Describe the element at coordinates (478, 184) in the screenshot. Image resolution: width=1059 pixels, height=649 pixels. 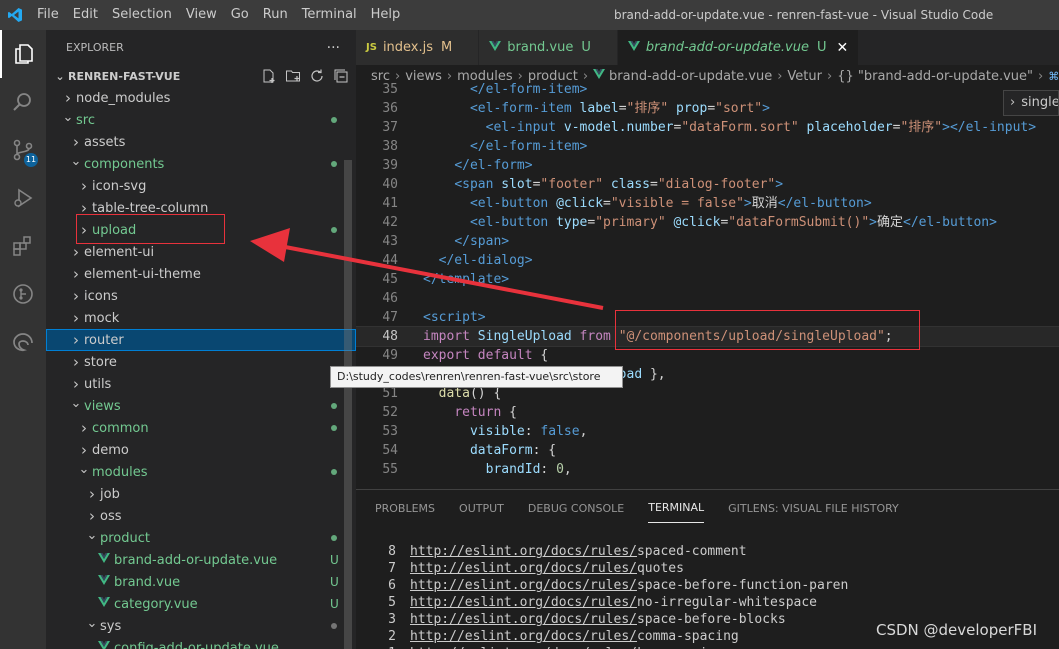
I see `code-token: <span` at that location.